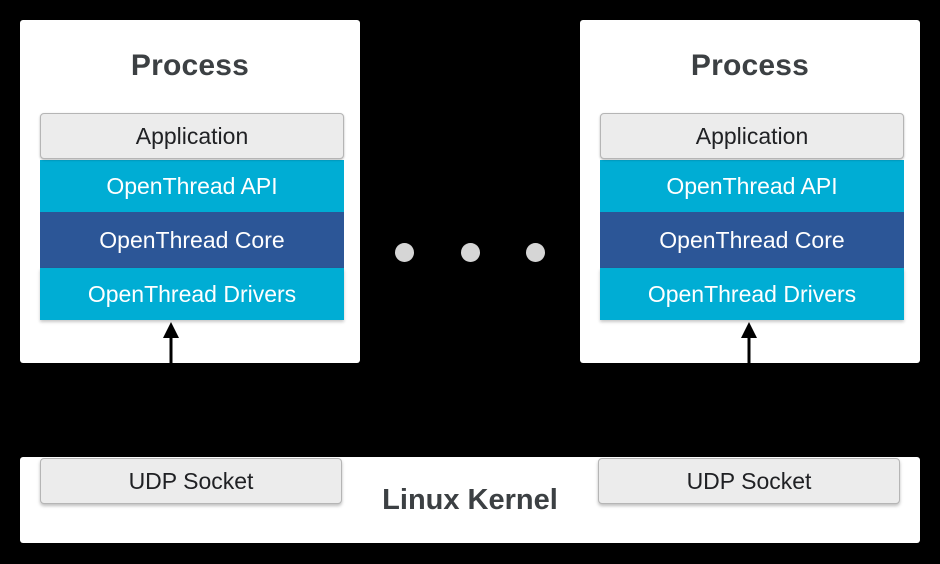 The image size is (940, 564). What do you see at coordinates (749, 481) in the screenshot?
I see `udp-socket-2: UDP Socket` at bounding box center [749, 481].